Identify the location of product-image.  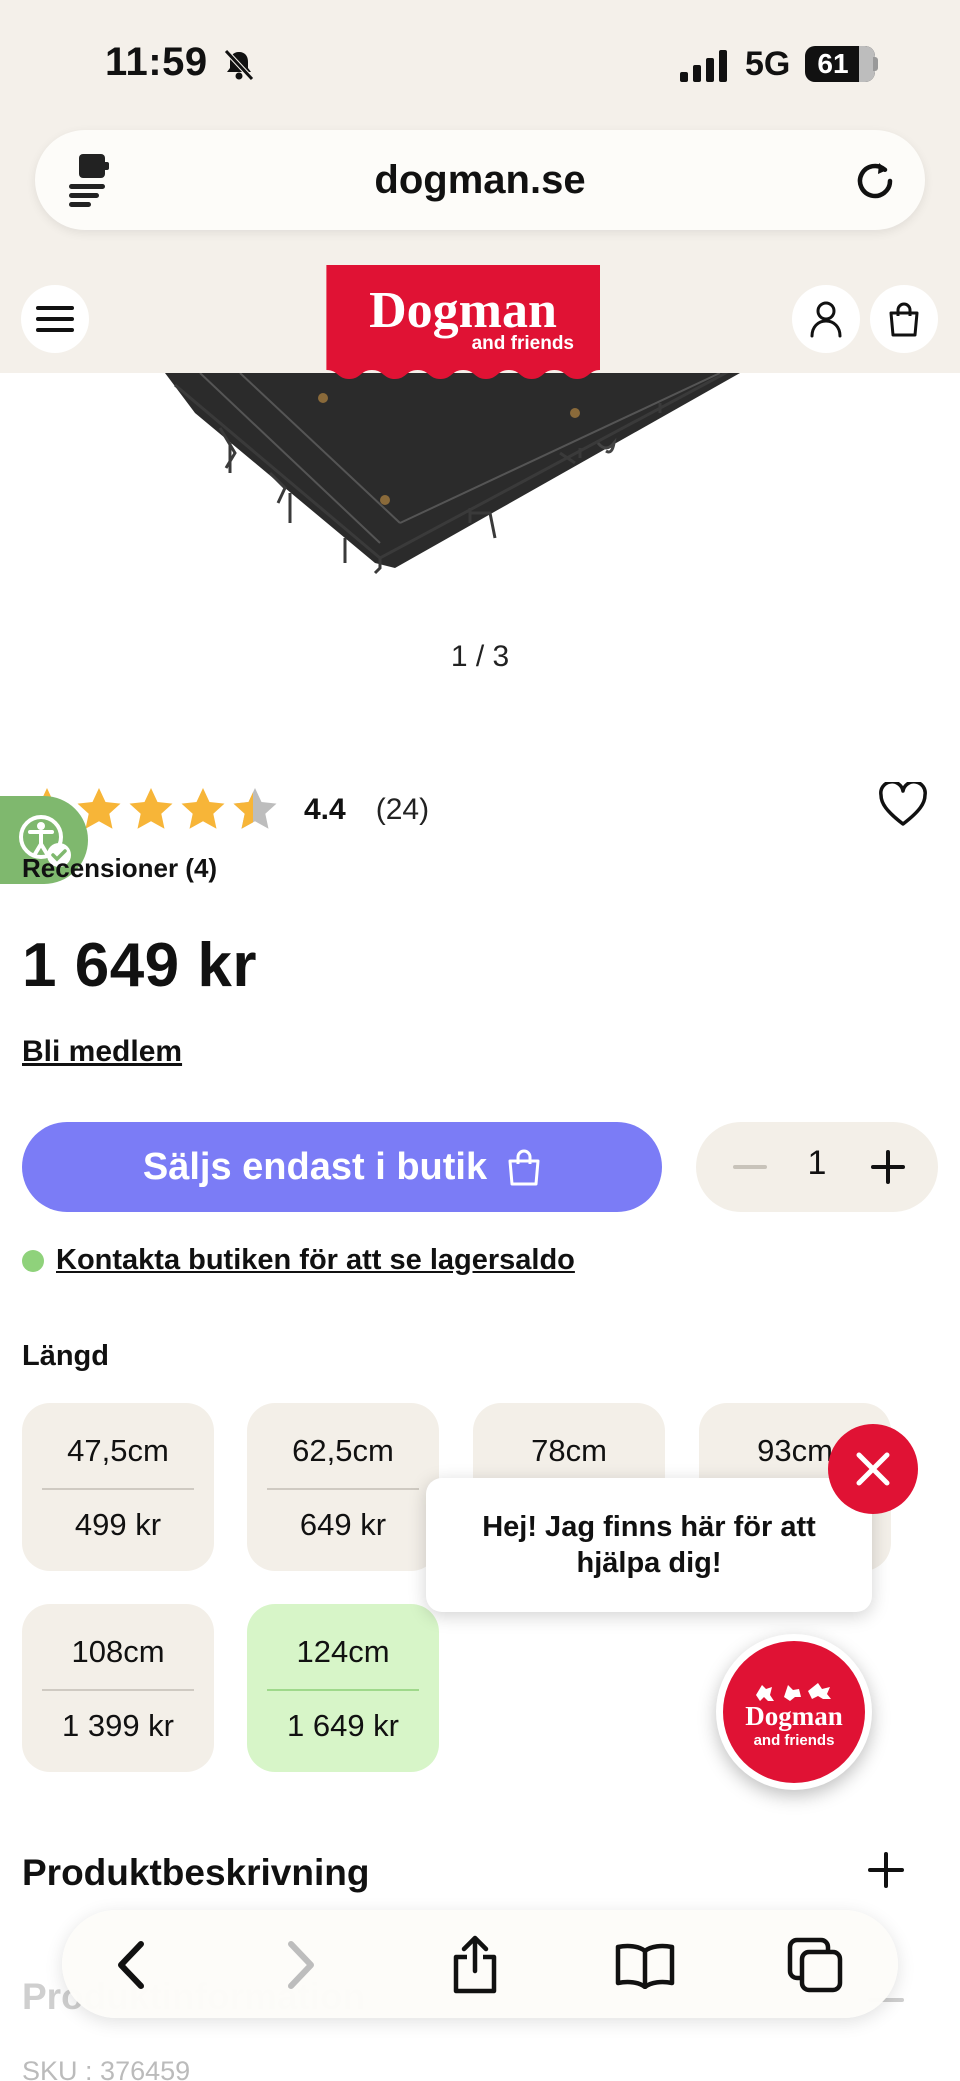
(480, 483).